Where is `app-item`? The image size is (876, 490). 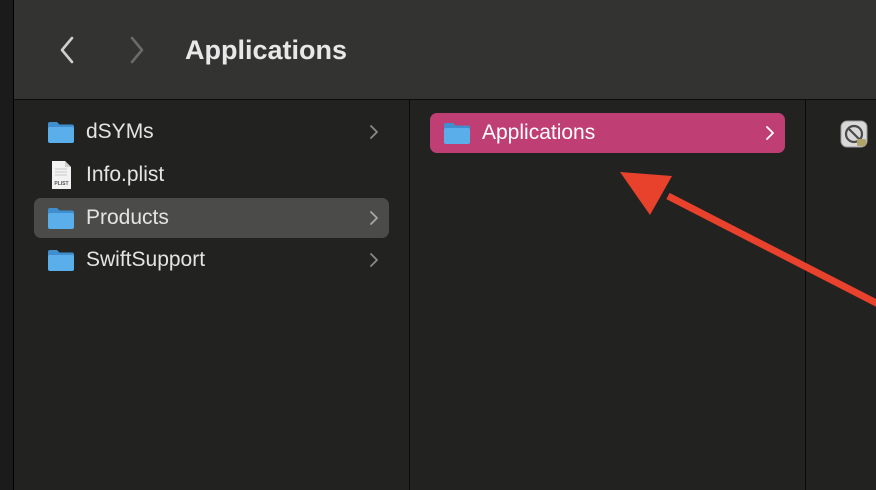 app-item is located at coordinates (854, 134).